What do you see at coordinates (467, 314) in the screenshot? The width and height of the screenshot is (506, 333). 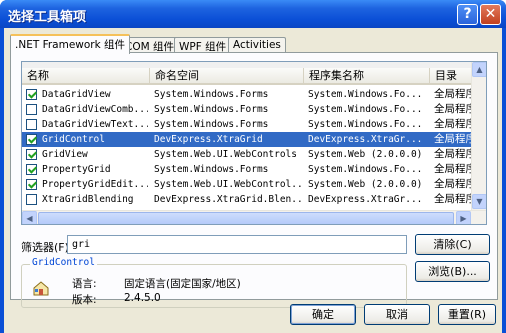 I see `reset-button: 重置(R)` at bounding box center [467, 314].